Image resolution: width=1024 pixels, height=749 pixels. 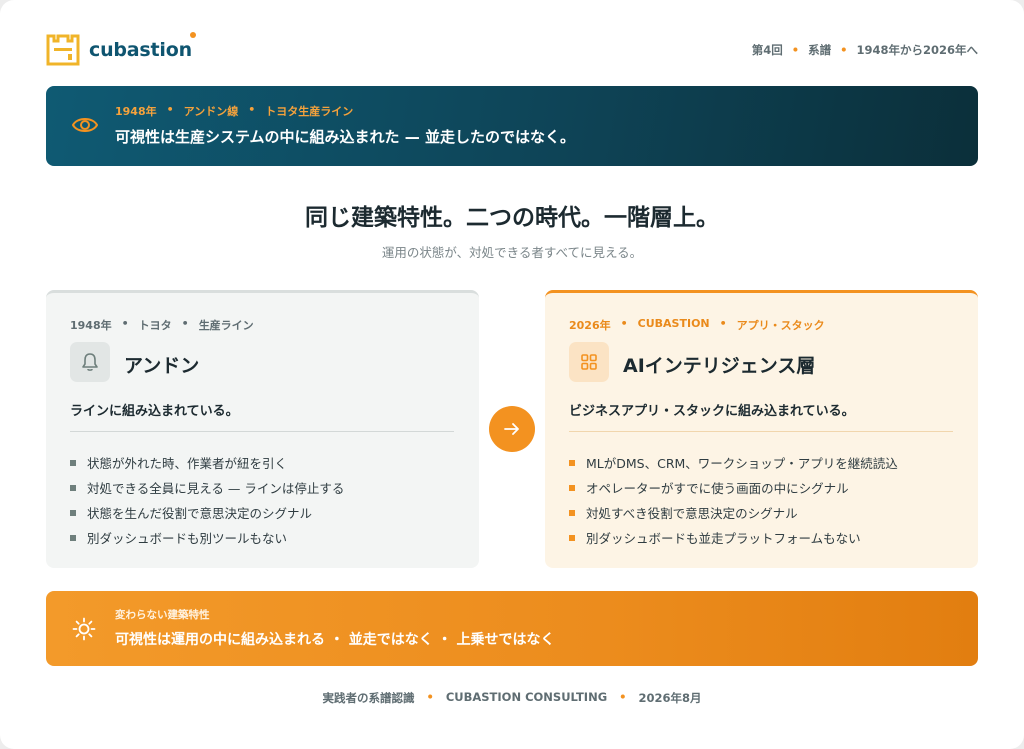 I want to click on card-title: AIインテリジェンス層, so click(x=719, y=366).